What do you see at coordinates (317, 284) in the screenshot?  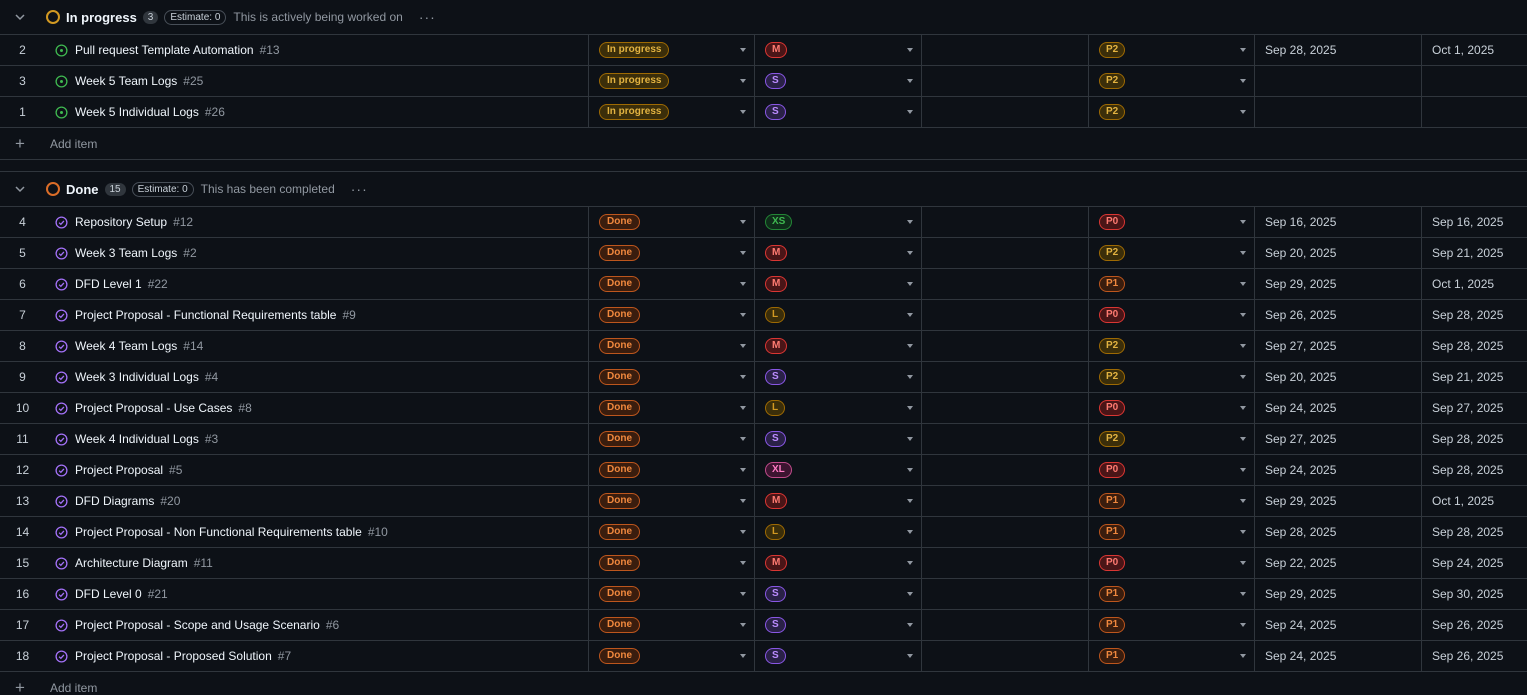 I see `title-cell: DFD Level 1 #22` at bounding box center [317, 284].